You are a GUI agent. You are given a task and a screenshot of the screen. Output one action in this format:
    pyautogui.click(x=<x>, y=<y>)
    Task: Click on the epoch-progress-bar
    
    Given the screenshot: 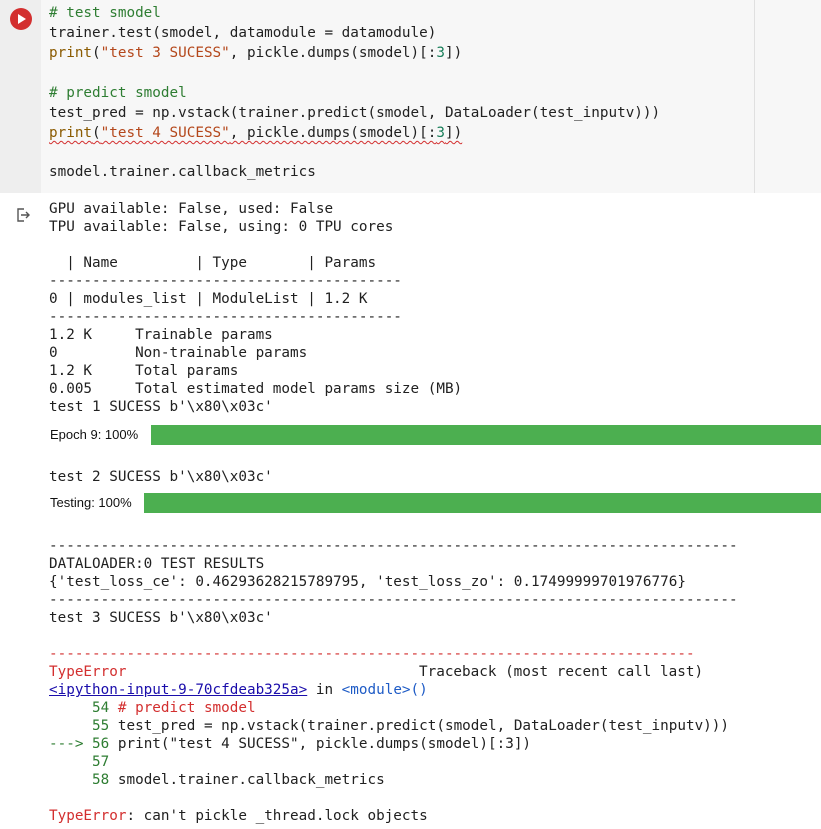 What is the action you would take?
    pyautogui.click(x=486, y=435)
    